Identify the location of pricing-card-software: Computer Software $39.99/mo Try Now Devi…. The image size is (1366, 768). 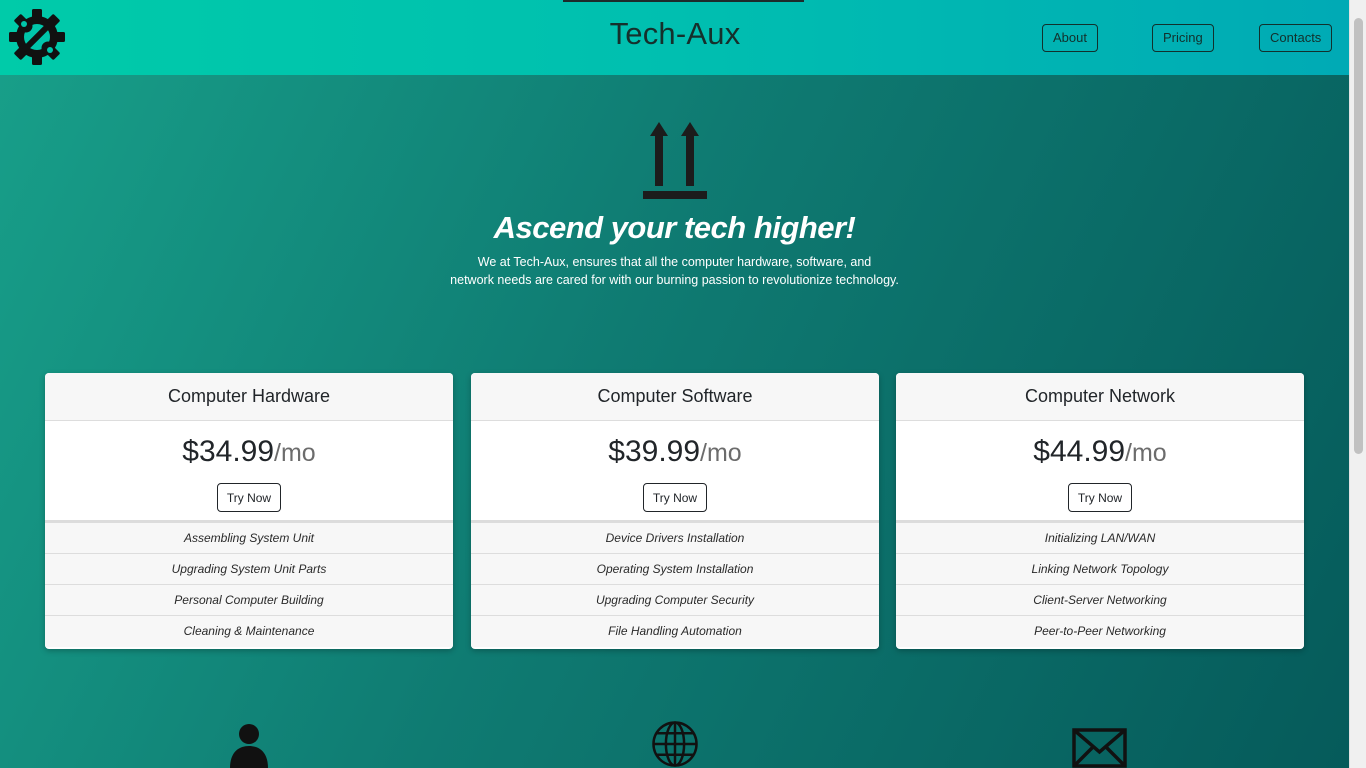
(675, 511).